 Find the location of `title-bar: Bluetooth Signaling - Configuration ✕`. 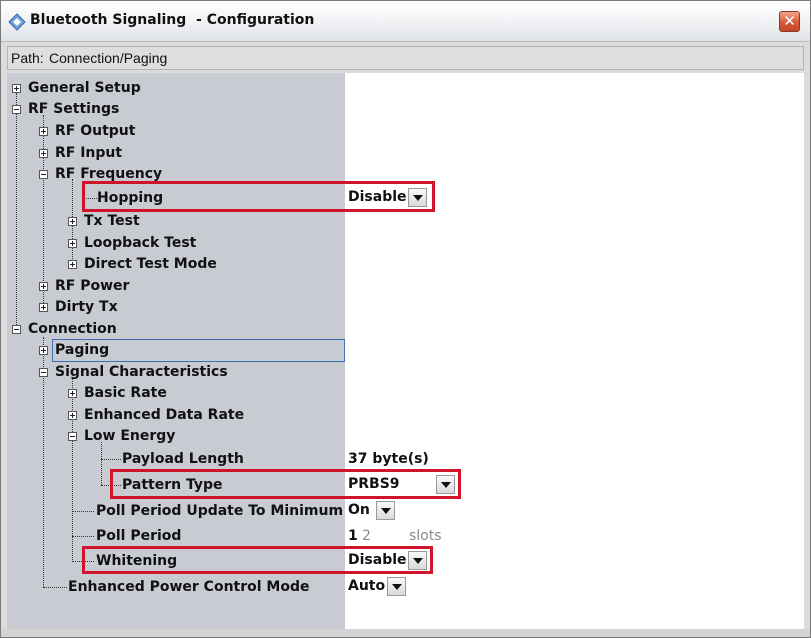

title-bar: Bluetooth Signaling - Configuration ✕ is located at coordinates (405, 21).